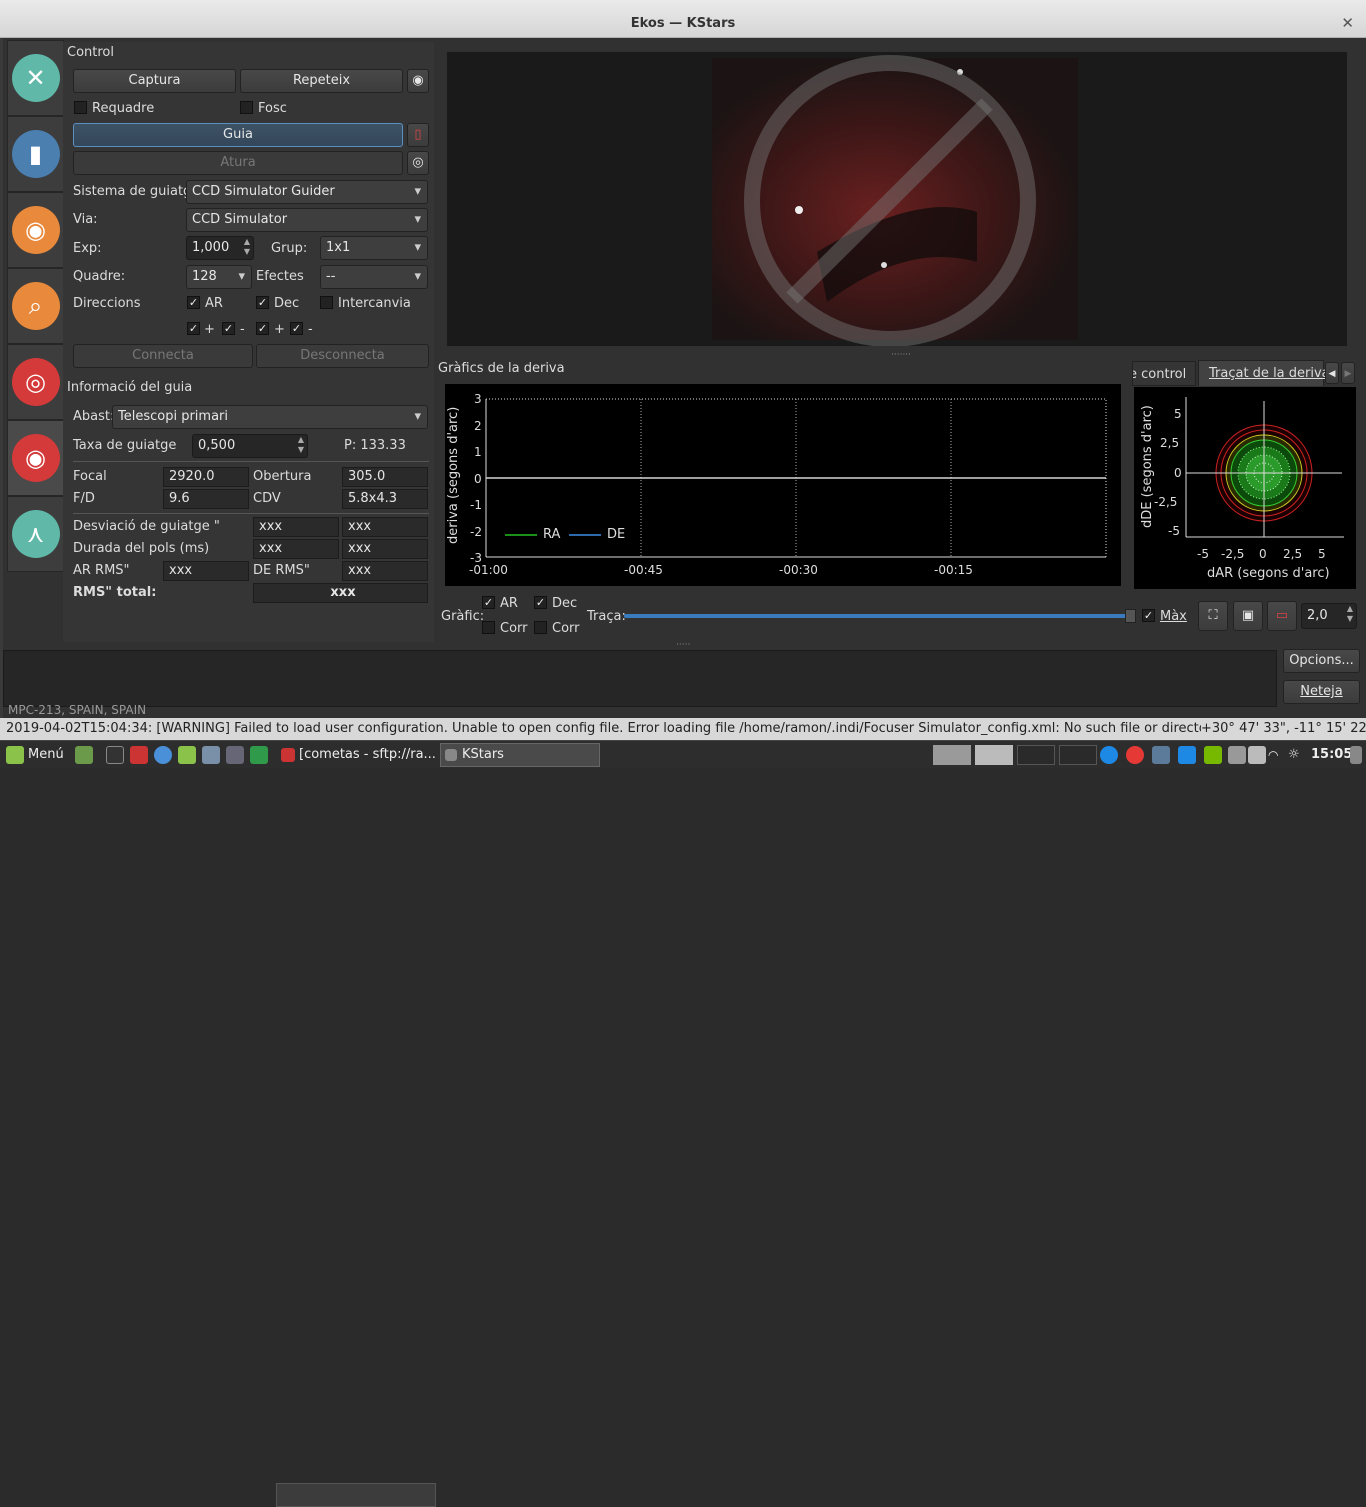 The width and height of the screenshot is (1366, 1507). Describe the element at coordinates (15, 755) in the screenshot. I see `mint-menu-icon` at that location.